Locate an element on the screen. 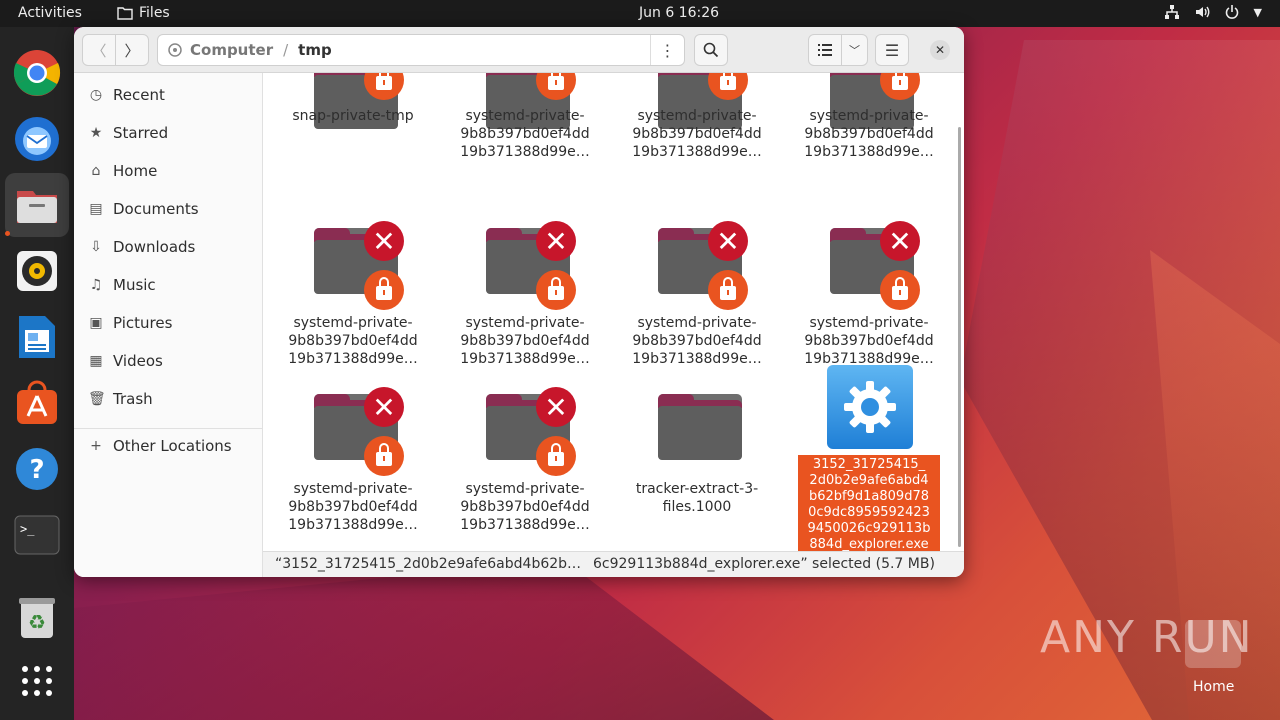 Image resolution: width=1280 pixels, height=720 pixels. drive-icon is located at coordinates (175, 50).